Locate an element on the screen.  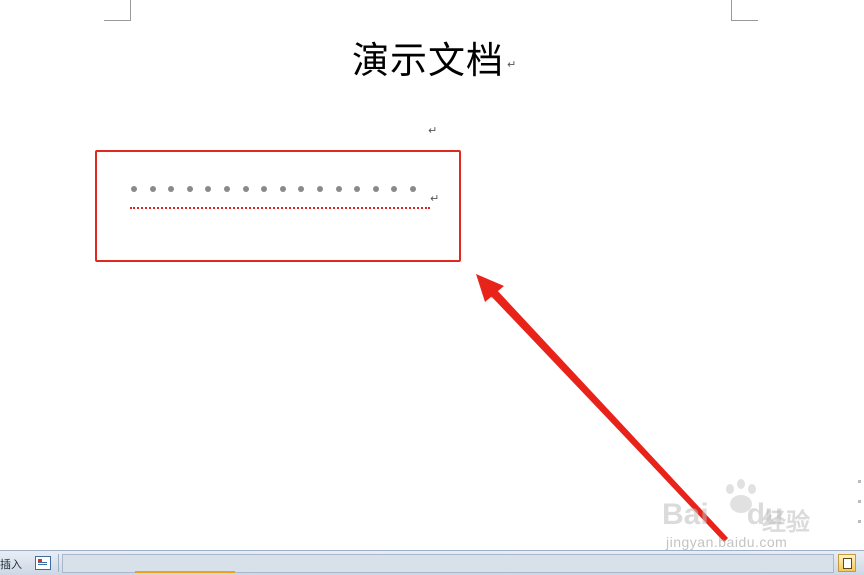
status-separator is located at coordinates (58, 563).